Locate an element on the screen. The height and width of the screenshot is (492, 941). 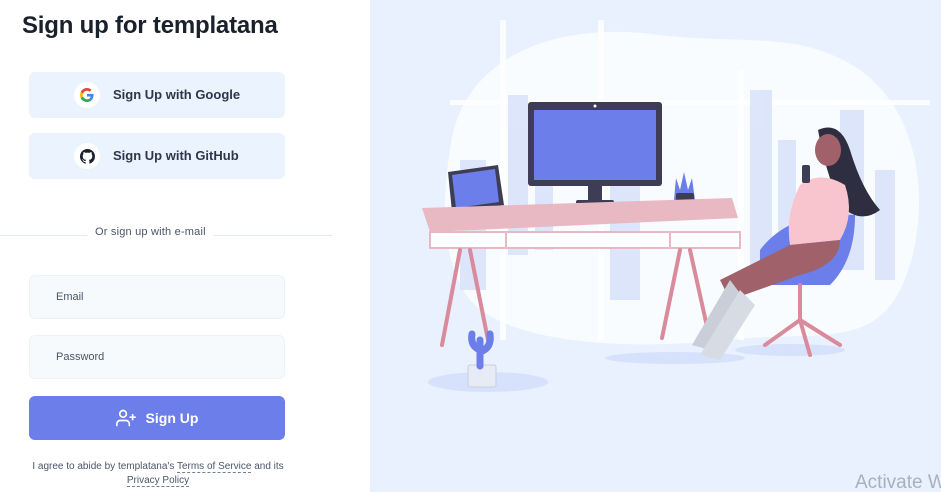
privacy-policy-link: Privacy Policy is located at coordinates (158, 481).